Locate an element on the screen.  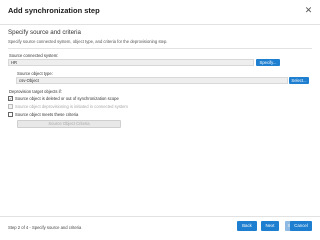
deprovision-label: Deprovision target objects if: is located at coordinates (35, 91).